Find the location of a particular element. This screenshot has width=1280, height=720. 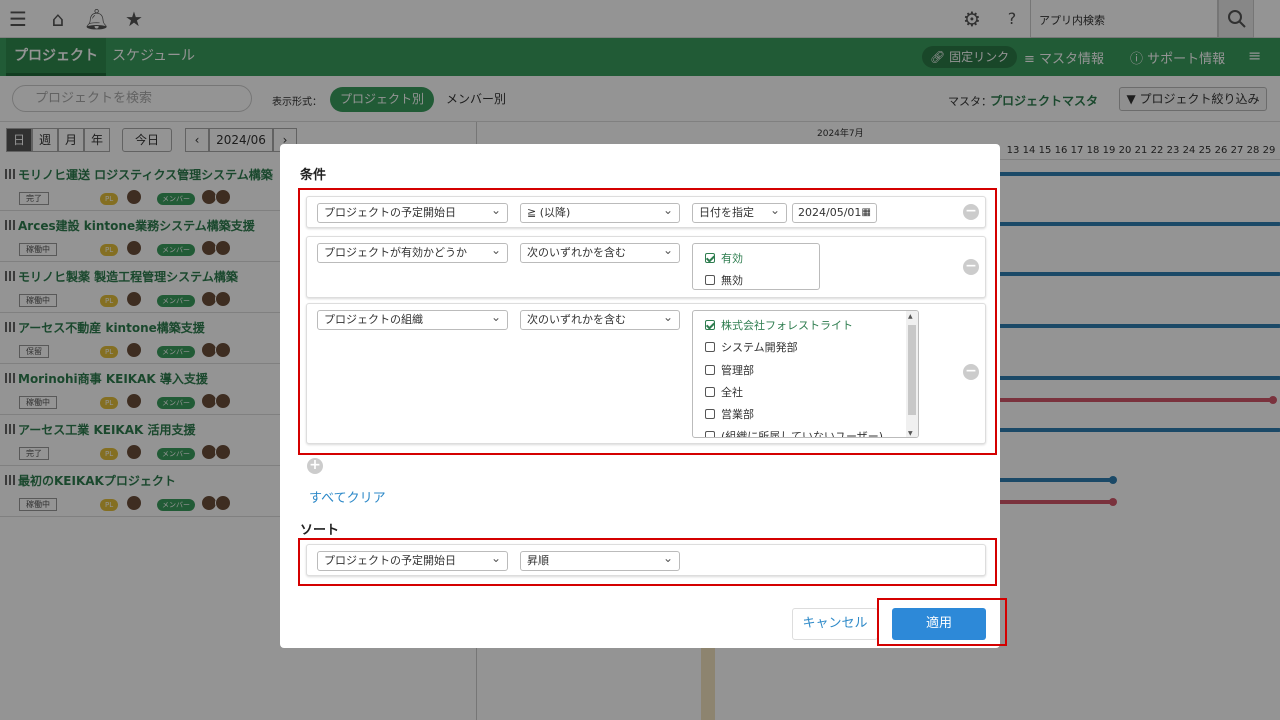

date-input: 2024/05/01 ▦ is located at coordinates (834, 213).